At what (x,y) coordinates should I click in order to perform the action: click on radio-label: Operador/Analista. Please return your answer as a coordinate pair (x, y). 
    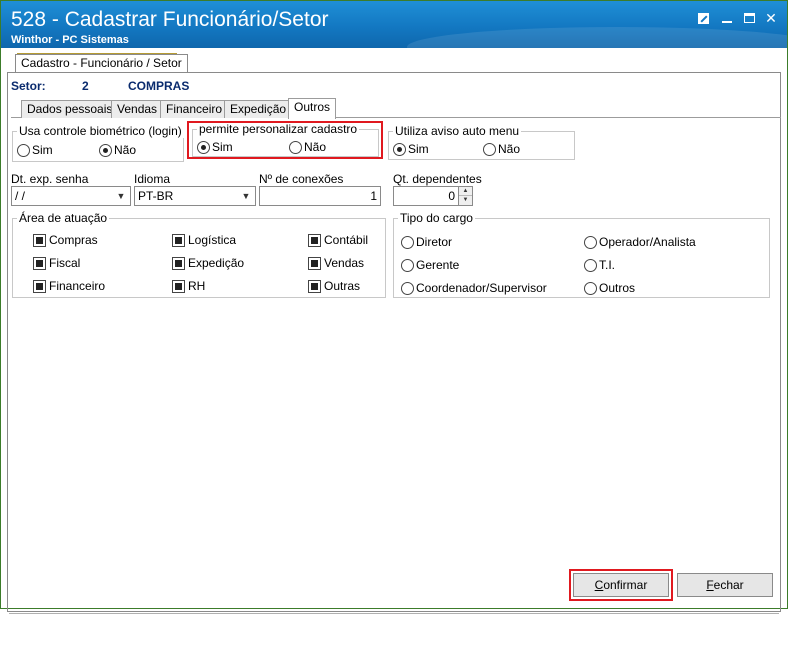
    Looking at the image, I should click on (647, 242).